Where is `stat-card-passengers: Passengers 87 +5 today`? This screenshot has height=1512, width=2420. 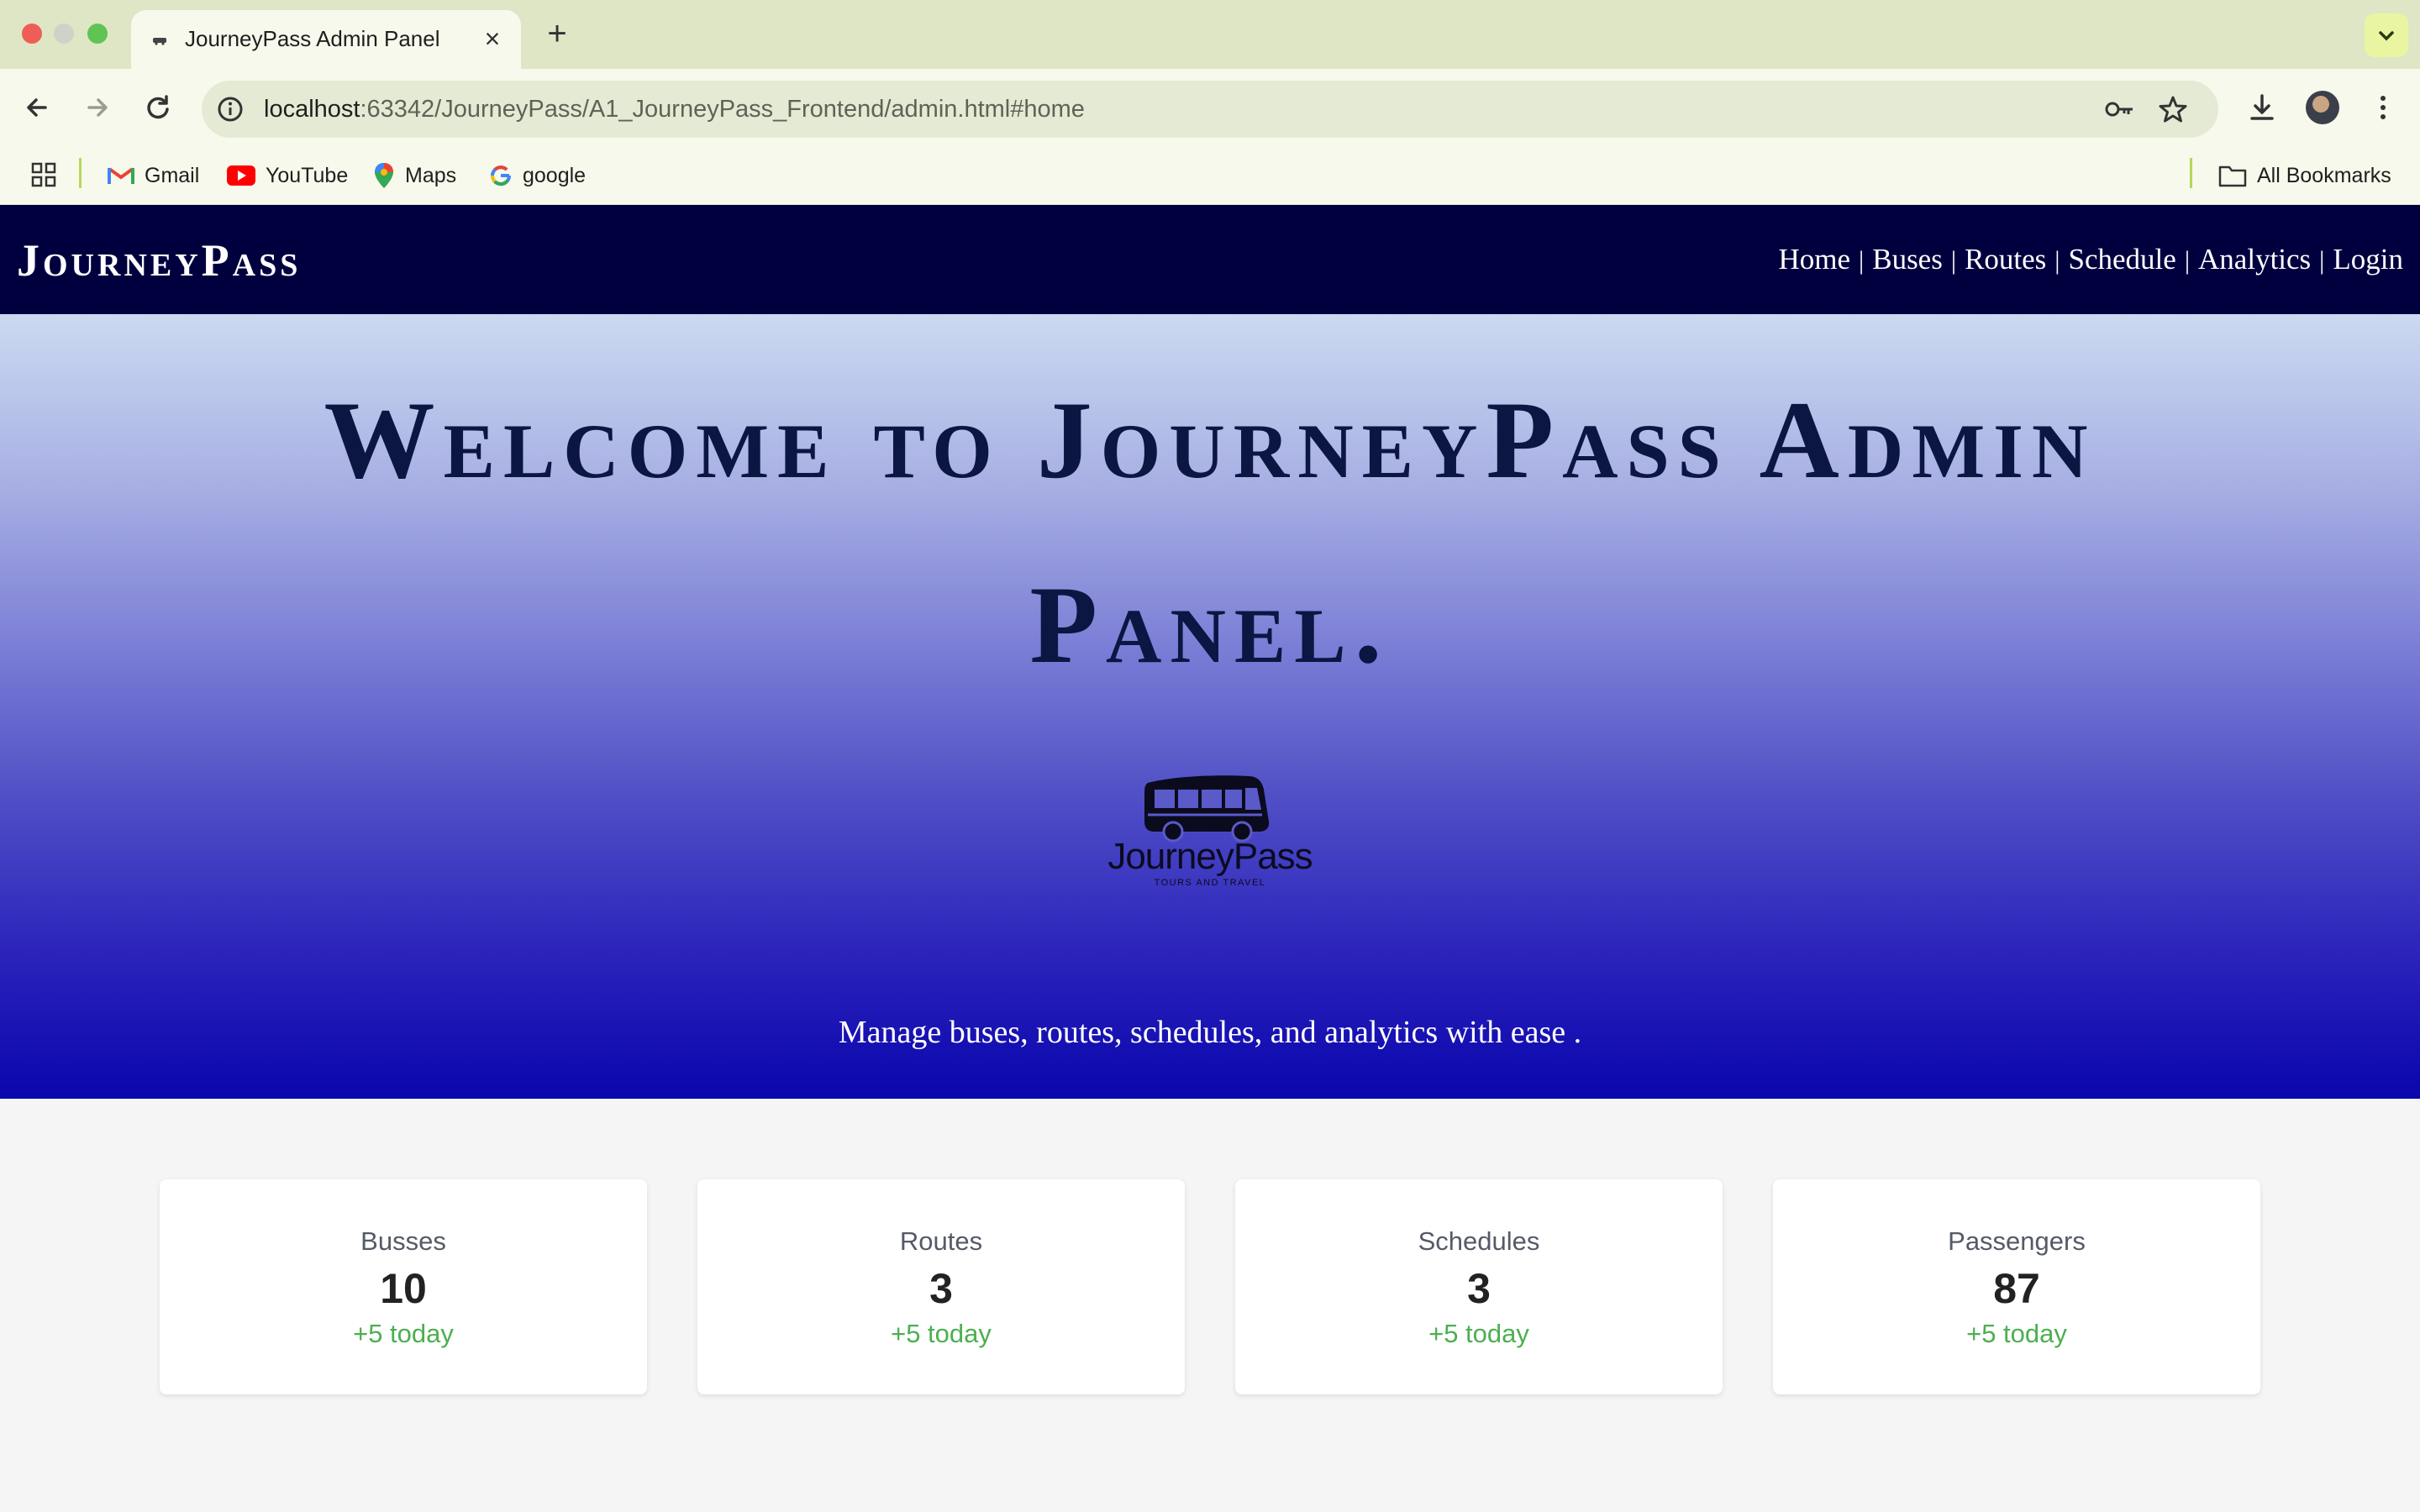 stat-card-passengers: Passengers 87 +5 today is located at coordinates (2016, 1286).